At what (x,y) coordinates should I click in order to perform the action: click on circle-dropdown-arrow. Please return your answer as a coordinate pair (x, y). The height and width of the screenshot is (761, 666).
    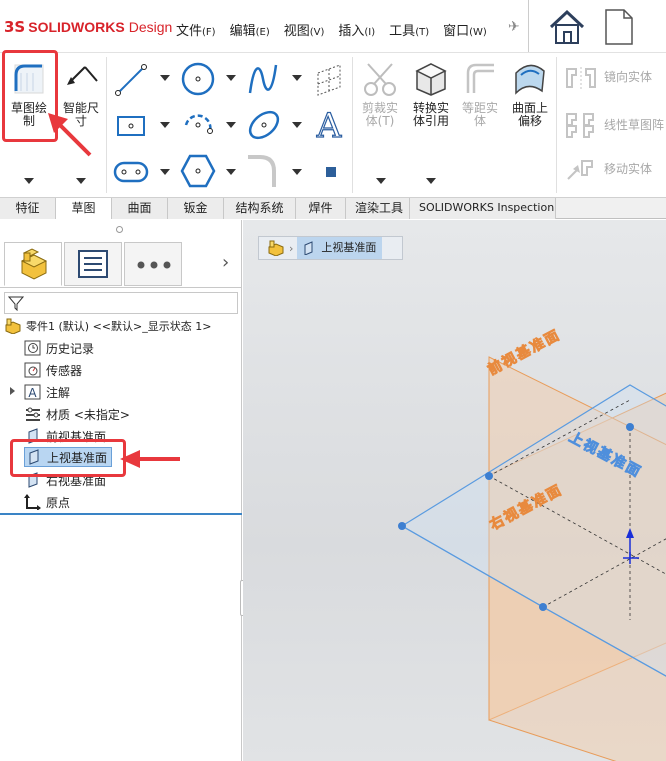
    Looking at the image, I should click on (231, 78).